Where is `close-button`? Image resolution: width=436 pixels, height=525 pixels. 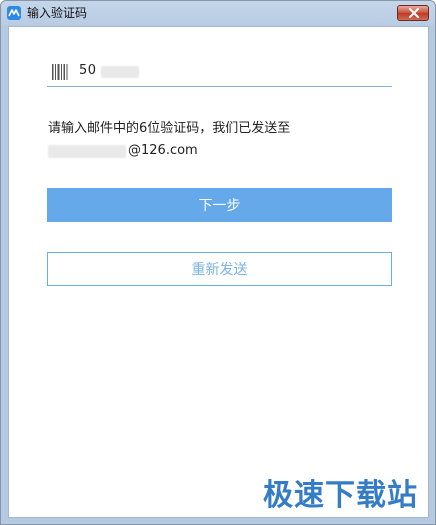
close-button is located at coordinates (413, 13).